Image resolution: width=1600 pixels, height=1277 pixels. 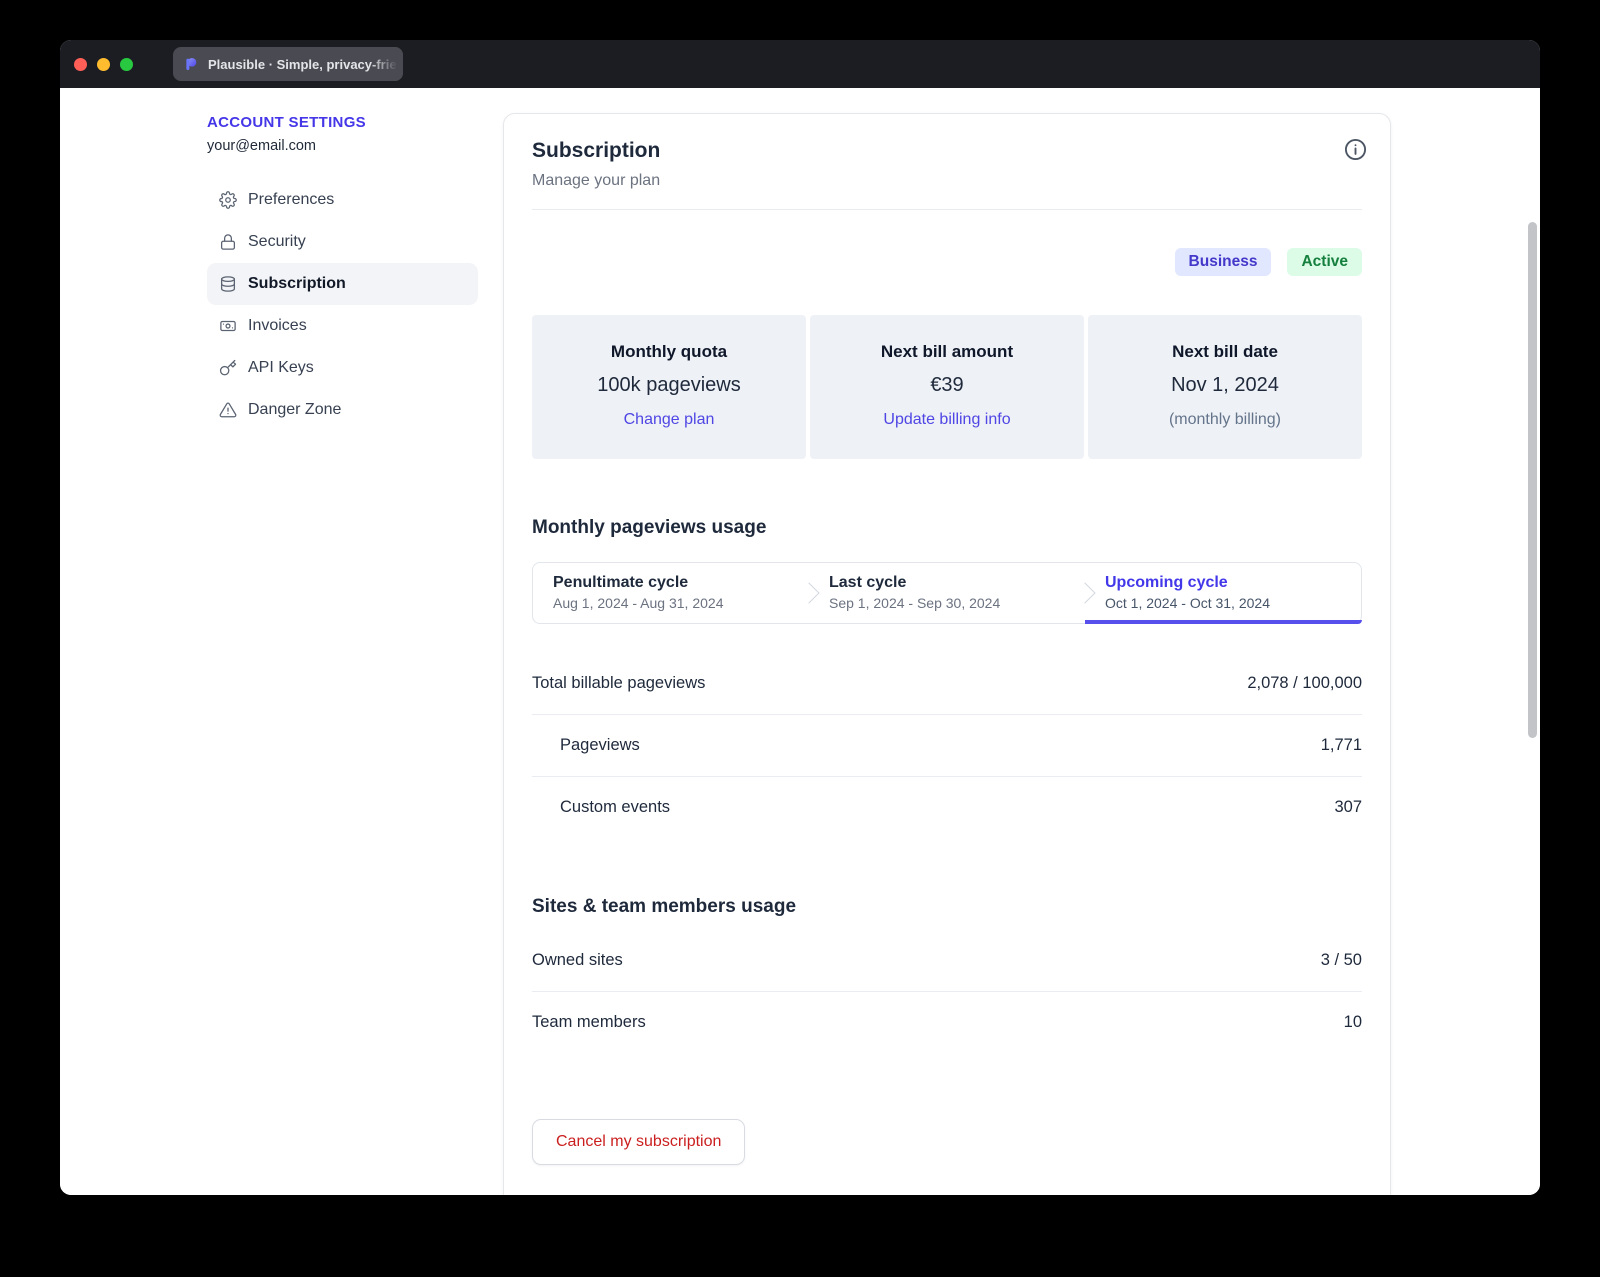 What do you see at coordinates (1532, 480) in the screenshot?
I see `scrollbar-thumb` at bounding box center [1532, 480].